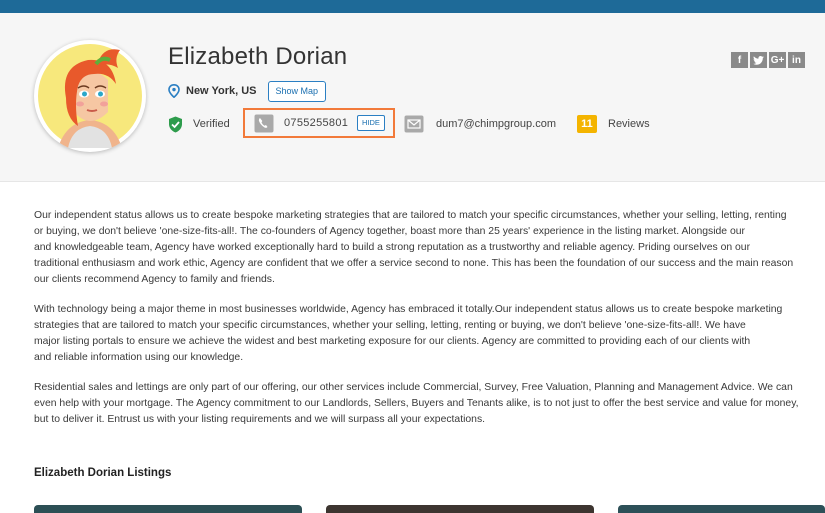 This screenshot has height=513, width=825. I want to click on show-map-button: Show Map, so click(297, 91).